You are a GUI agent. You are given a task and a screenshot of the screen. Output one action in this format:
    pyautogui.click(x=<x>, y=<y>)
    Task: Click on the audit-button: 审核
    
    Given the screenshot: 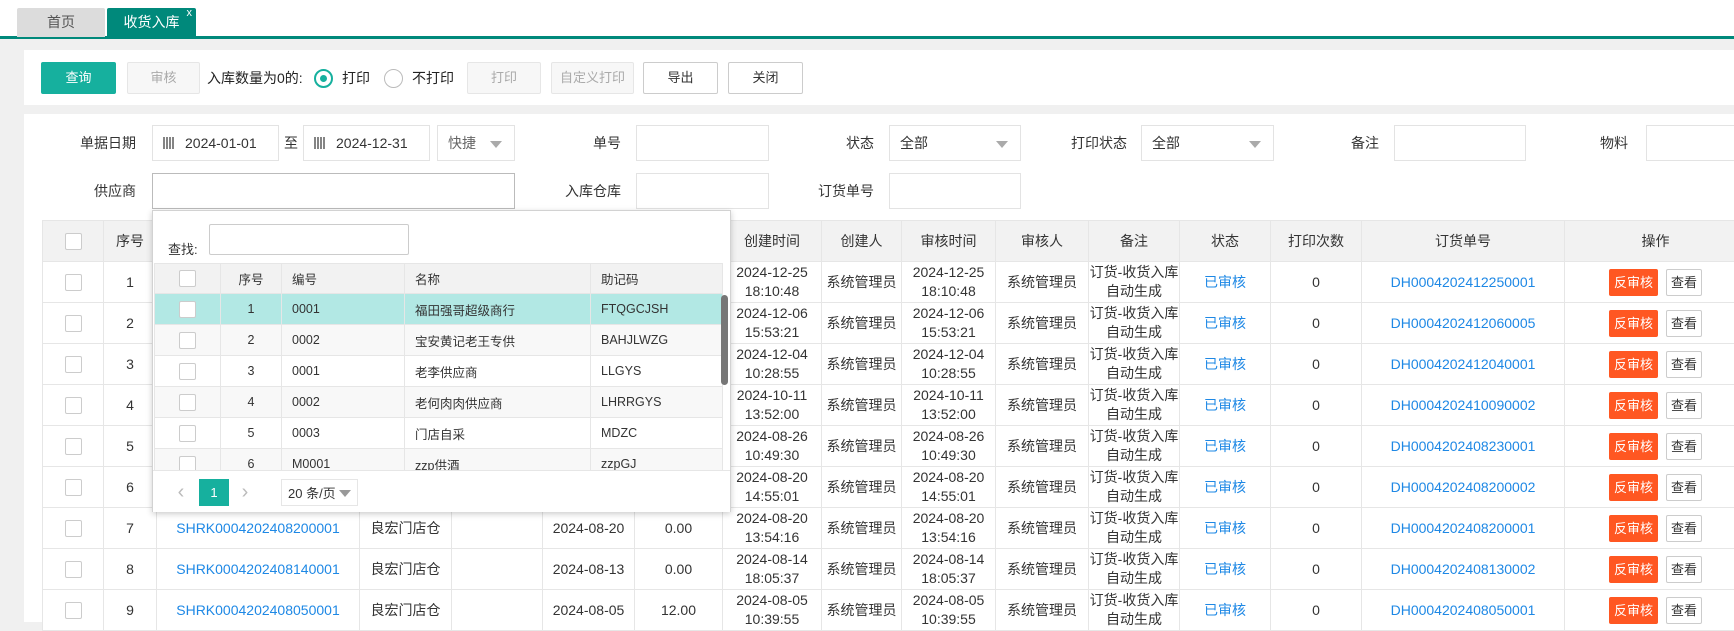 What is the action you would take?
    pyautogui.click(x=163, y=78)
    